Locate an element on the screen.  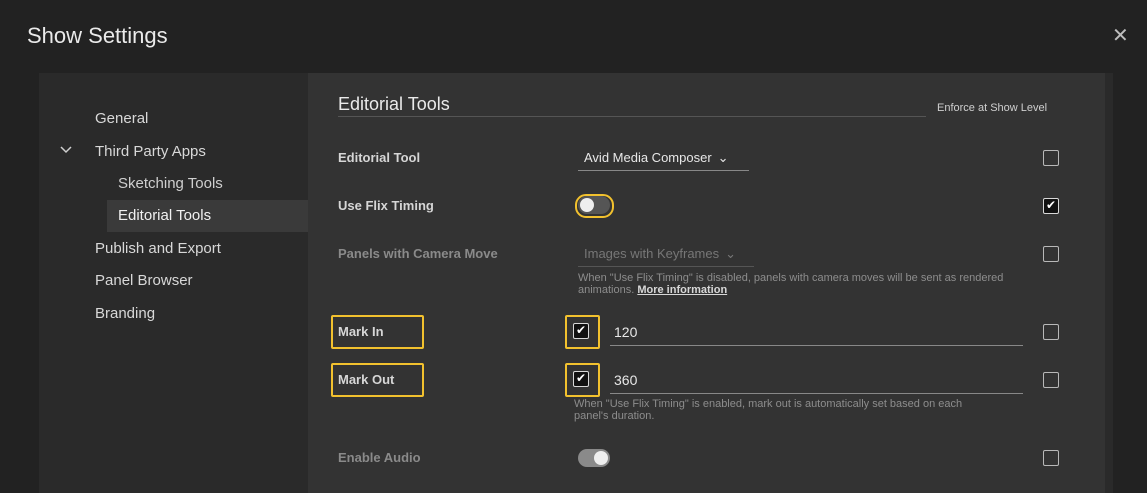
sidebar-item-panel-browser: Panel Browser is located at coordinates (144, 280).